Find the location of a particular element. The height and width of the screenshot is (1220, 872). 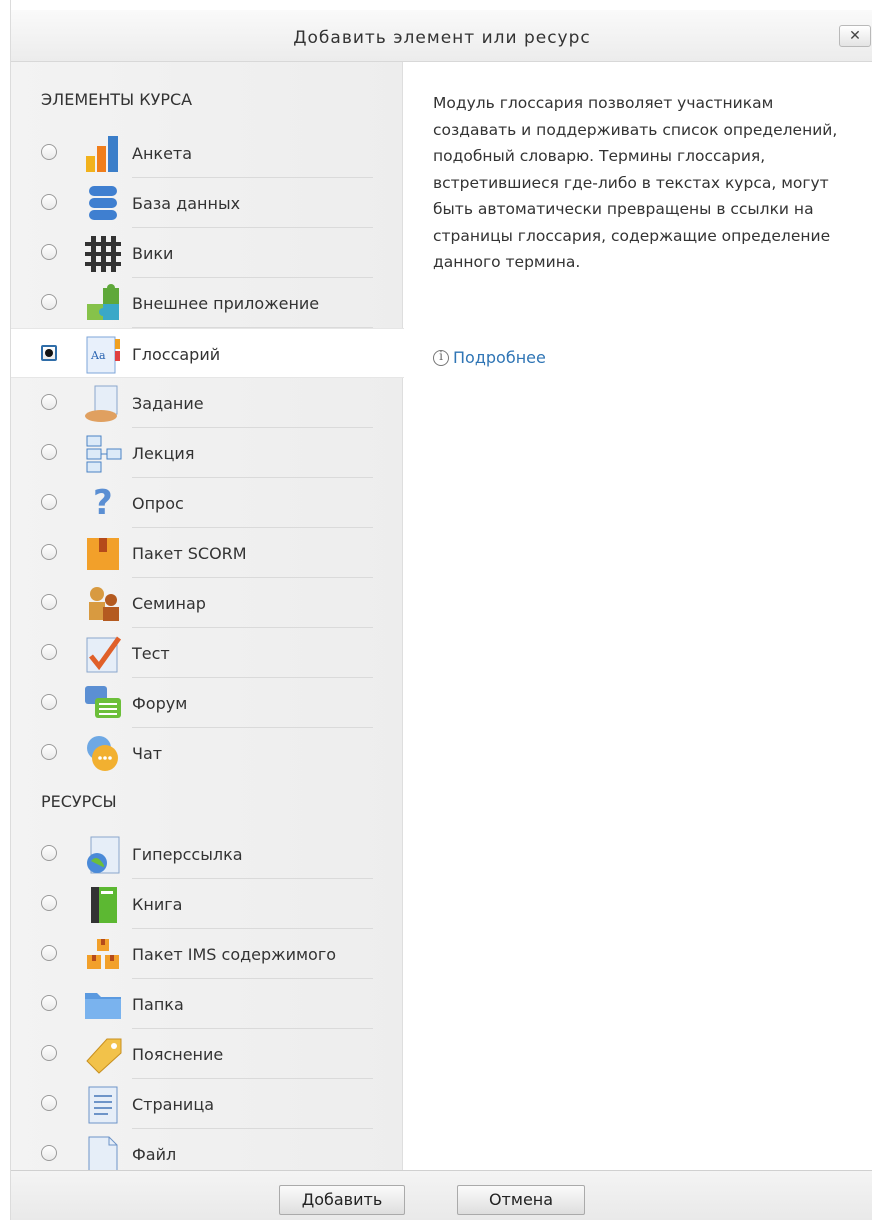

option-folder: Папка is located at coordinates (207, 1004).